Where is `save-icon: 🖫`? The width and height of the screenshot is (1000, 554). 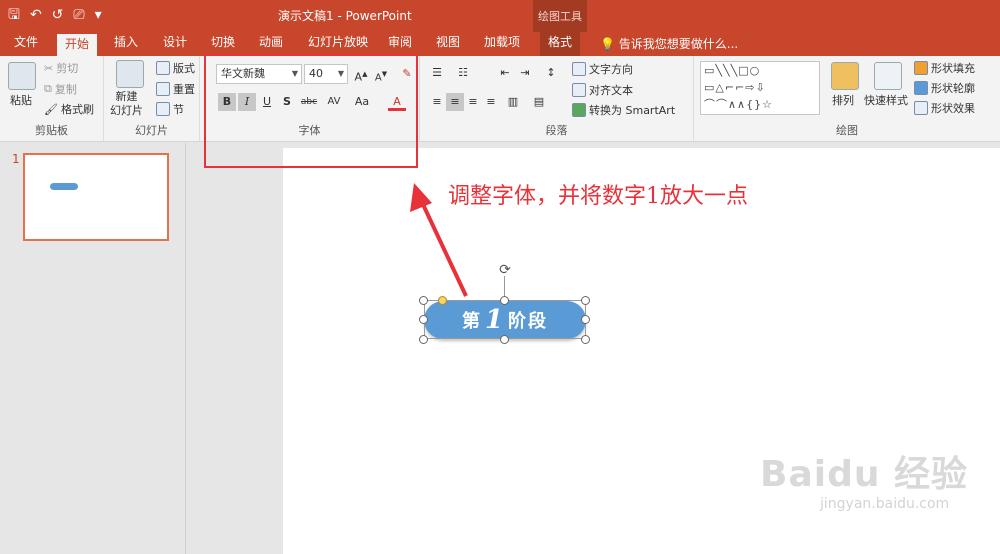
save-icon: 🖫 is located at coordinates (14, 15).